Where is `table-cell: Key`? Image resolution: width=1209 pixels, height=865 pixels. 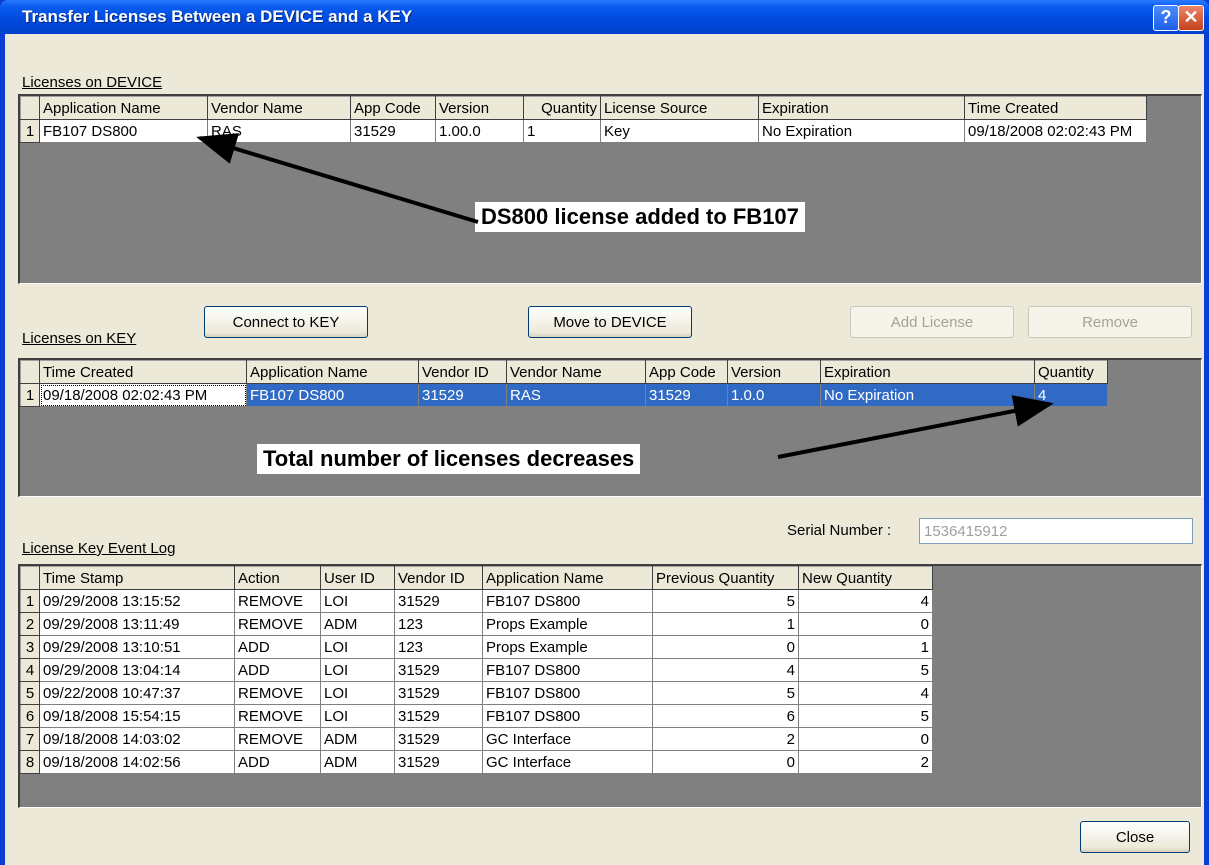
table-cell: Key is located at coordinates (679, 131).